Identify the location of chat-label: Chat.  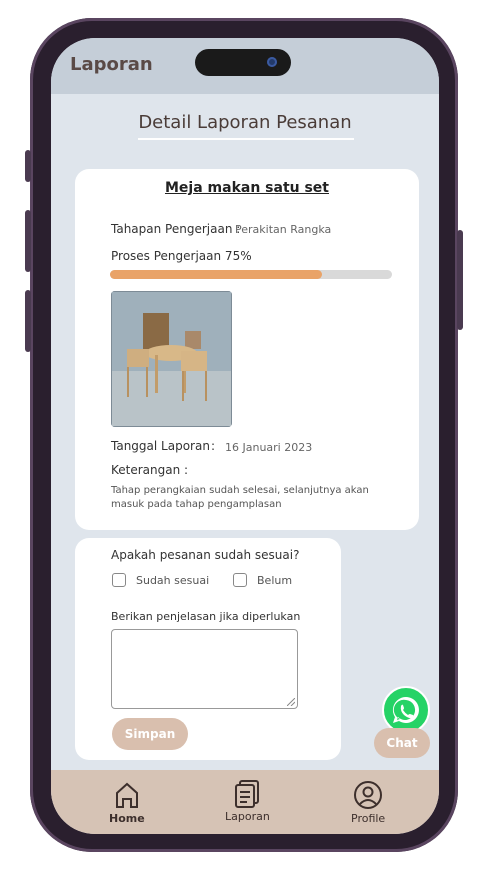
(402, 743).